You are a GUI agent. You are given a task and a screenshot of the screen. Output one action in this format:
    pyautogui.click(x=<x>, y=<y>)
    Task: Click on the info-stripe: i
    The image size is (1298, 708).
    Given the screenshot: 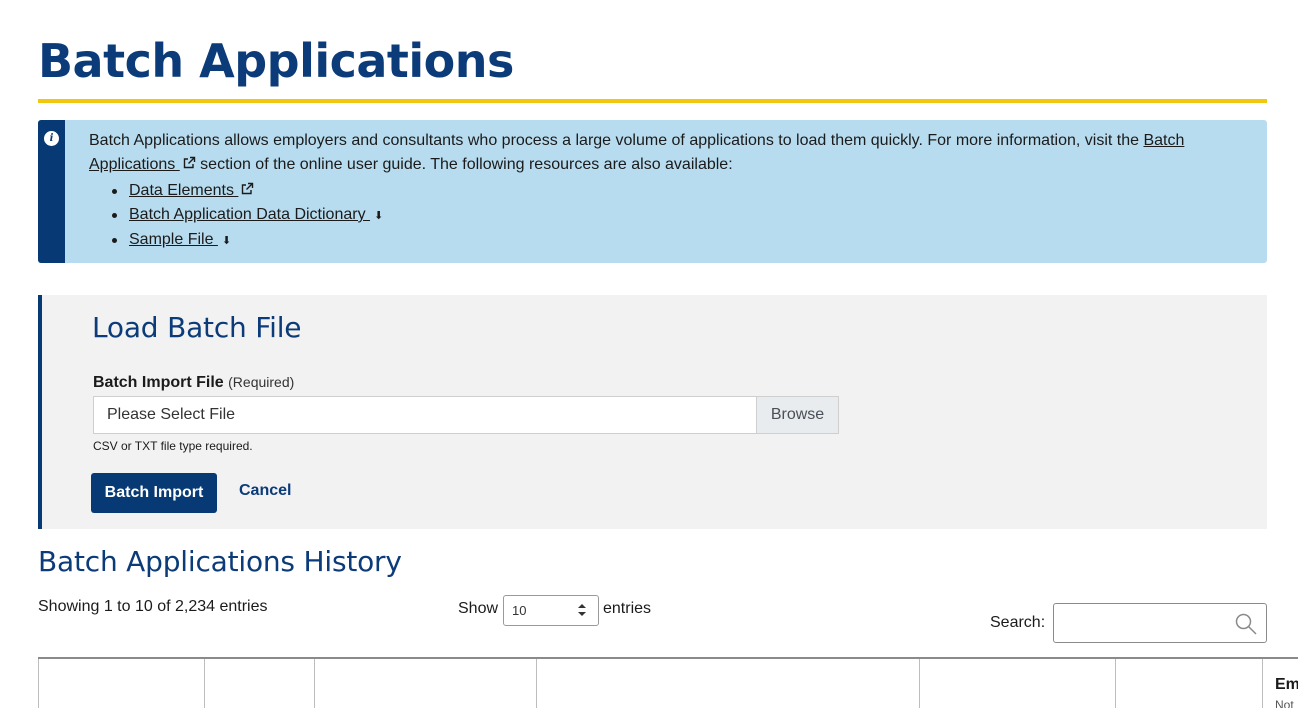 What is the action you would take?
    pyautogui.click(x=51, y=191)
    